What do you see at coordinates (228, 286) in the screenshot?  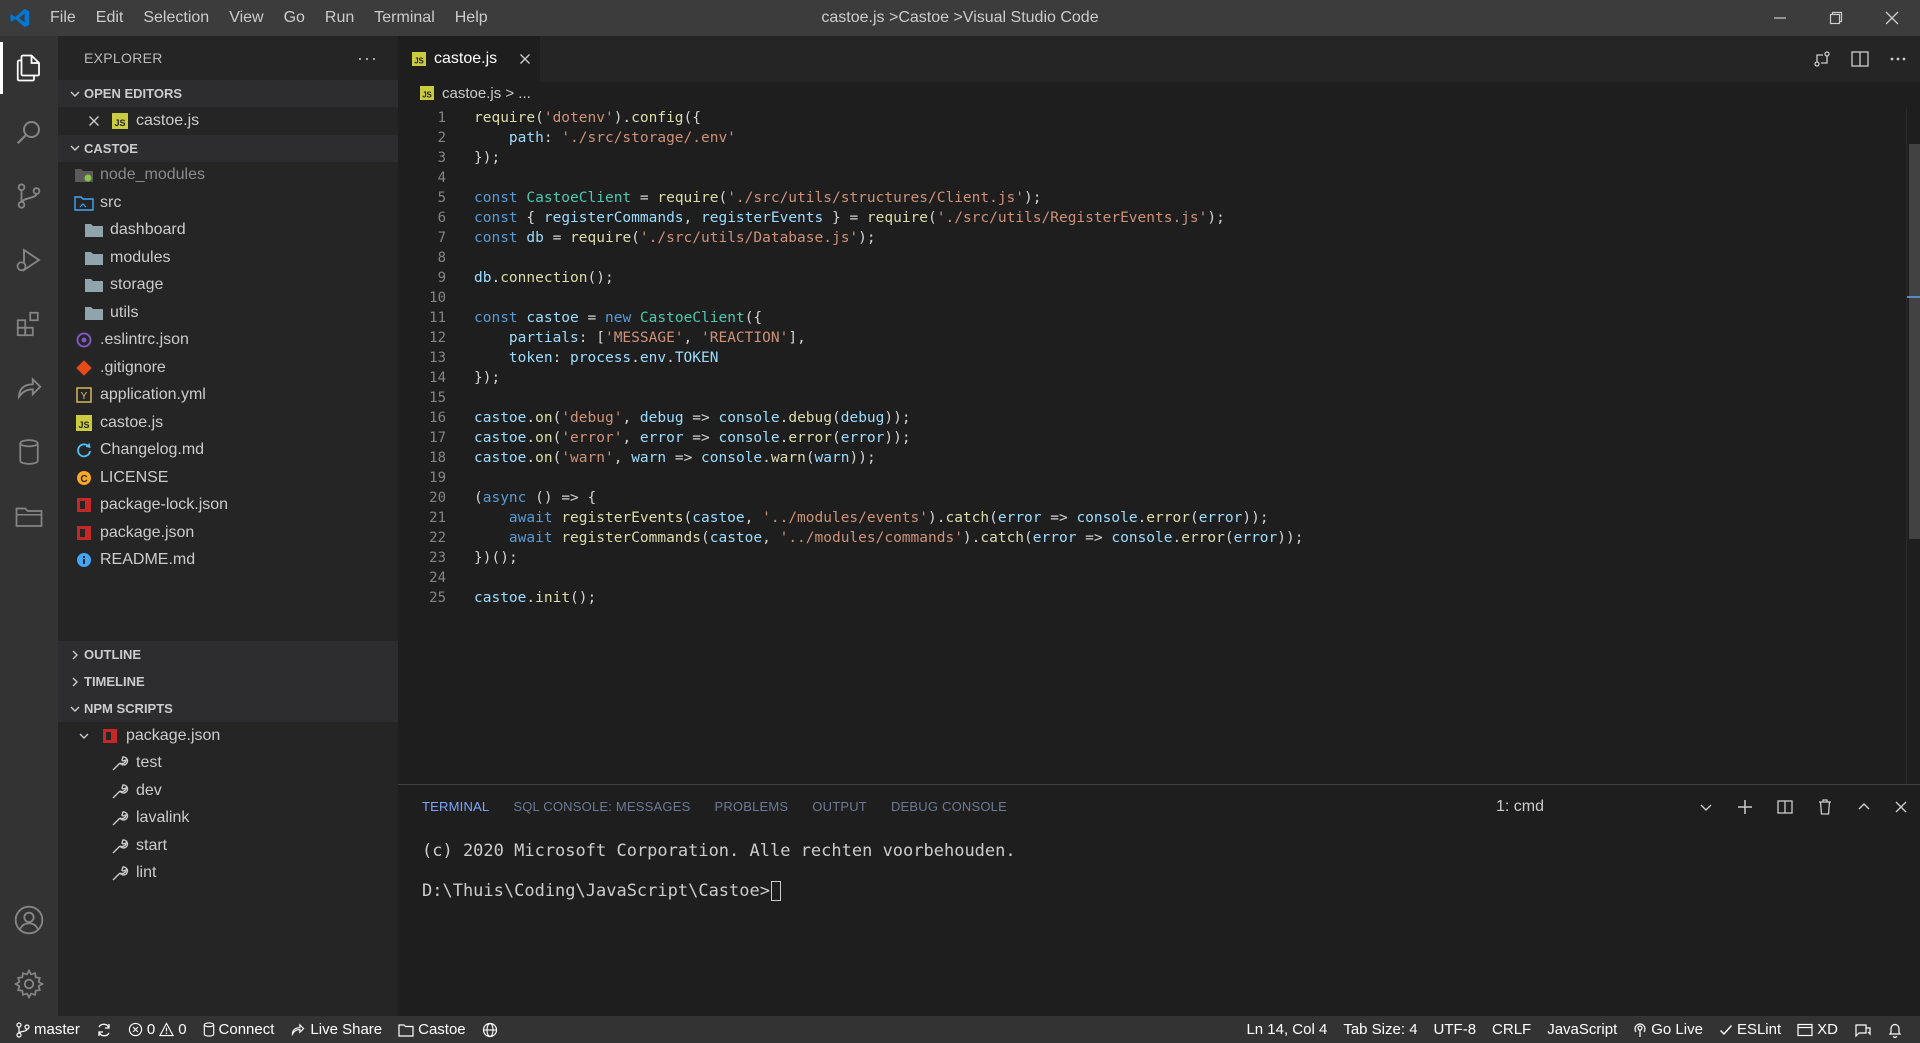 I see `tree-item-storage: storage` at bounding box center [228, 286].